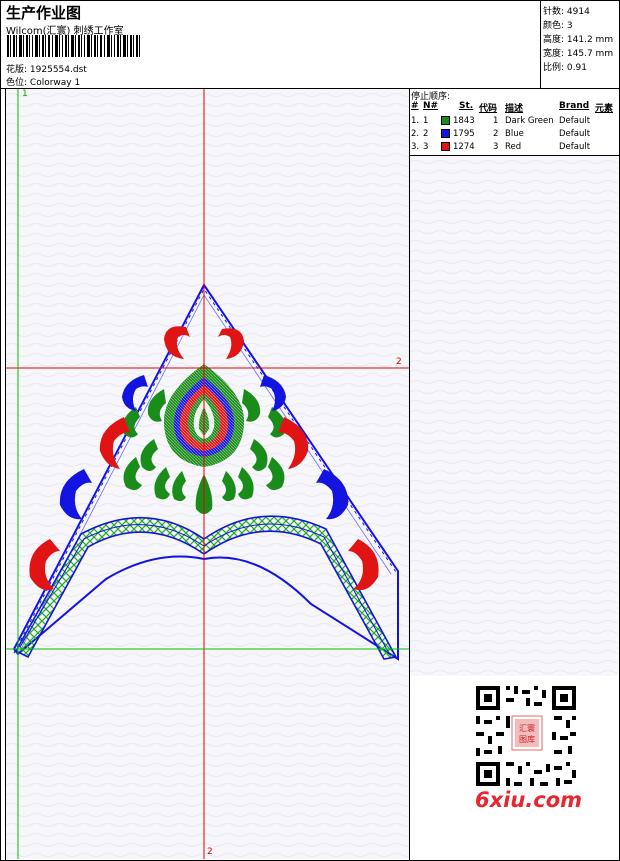 The height and width of the screenshot is (861, 620). What do you see at coordinates (558, 26) in the screenshot?
I see `stat-colors: 颜色: 3` at bounding box center [558, 26].